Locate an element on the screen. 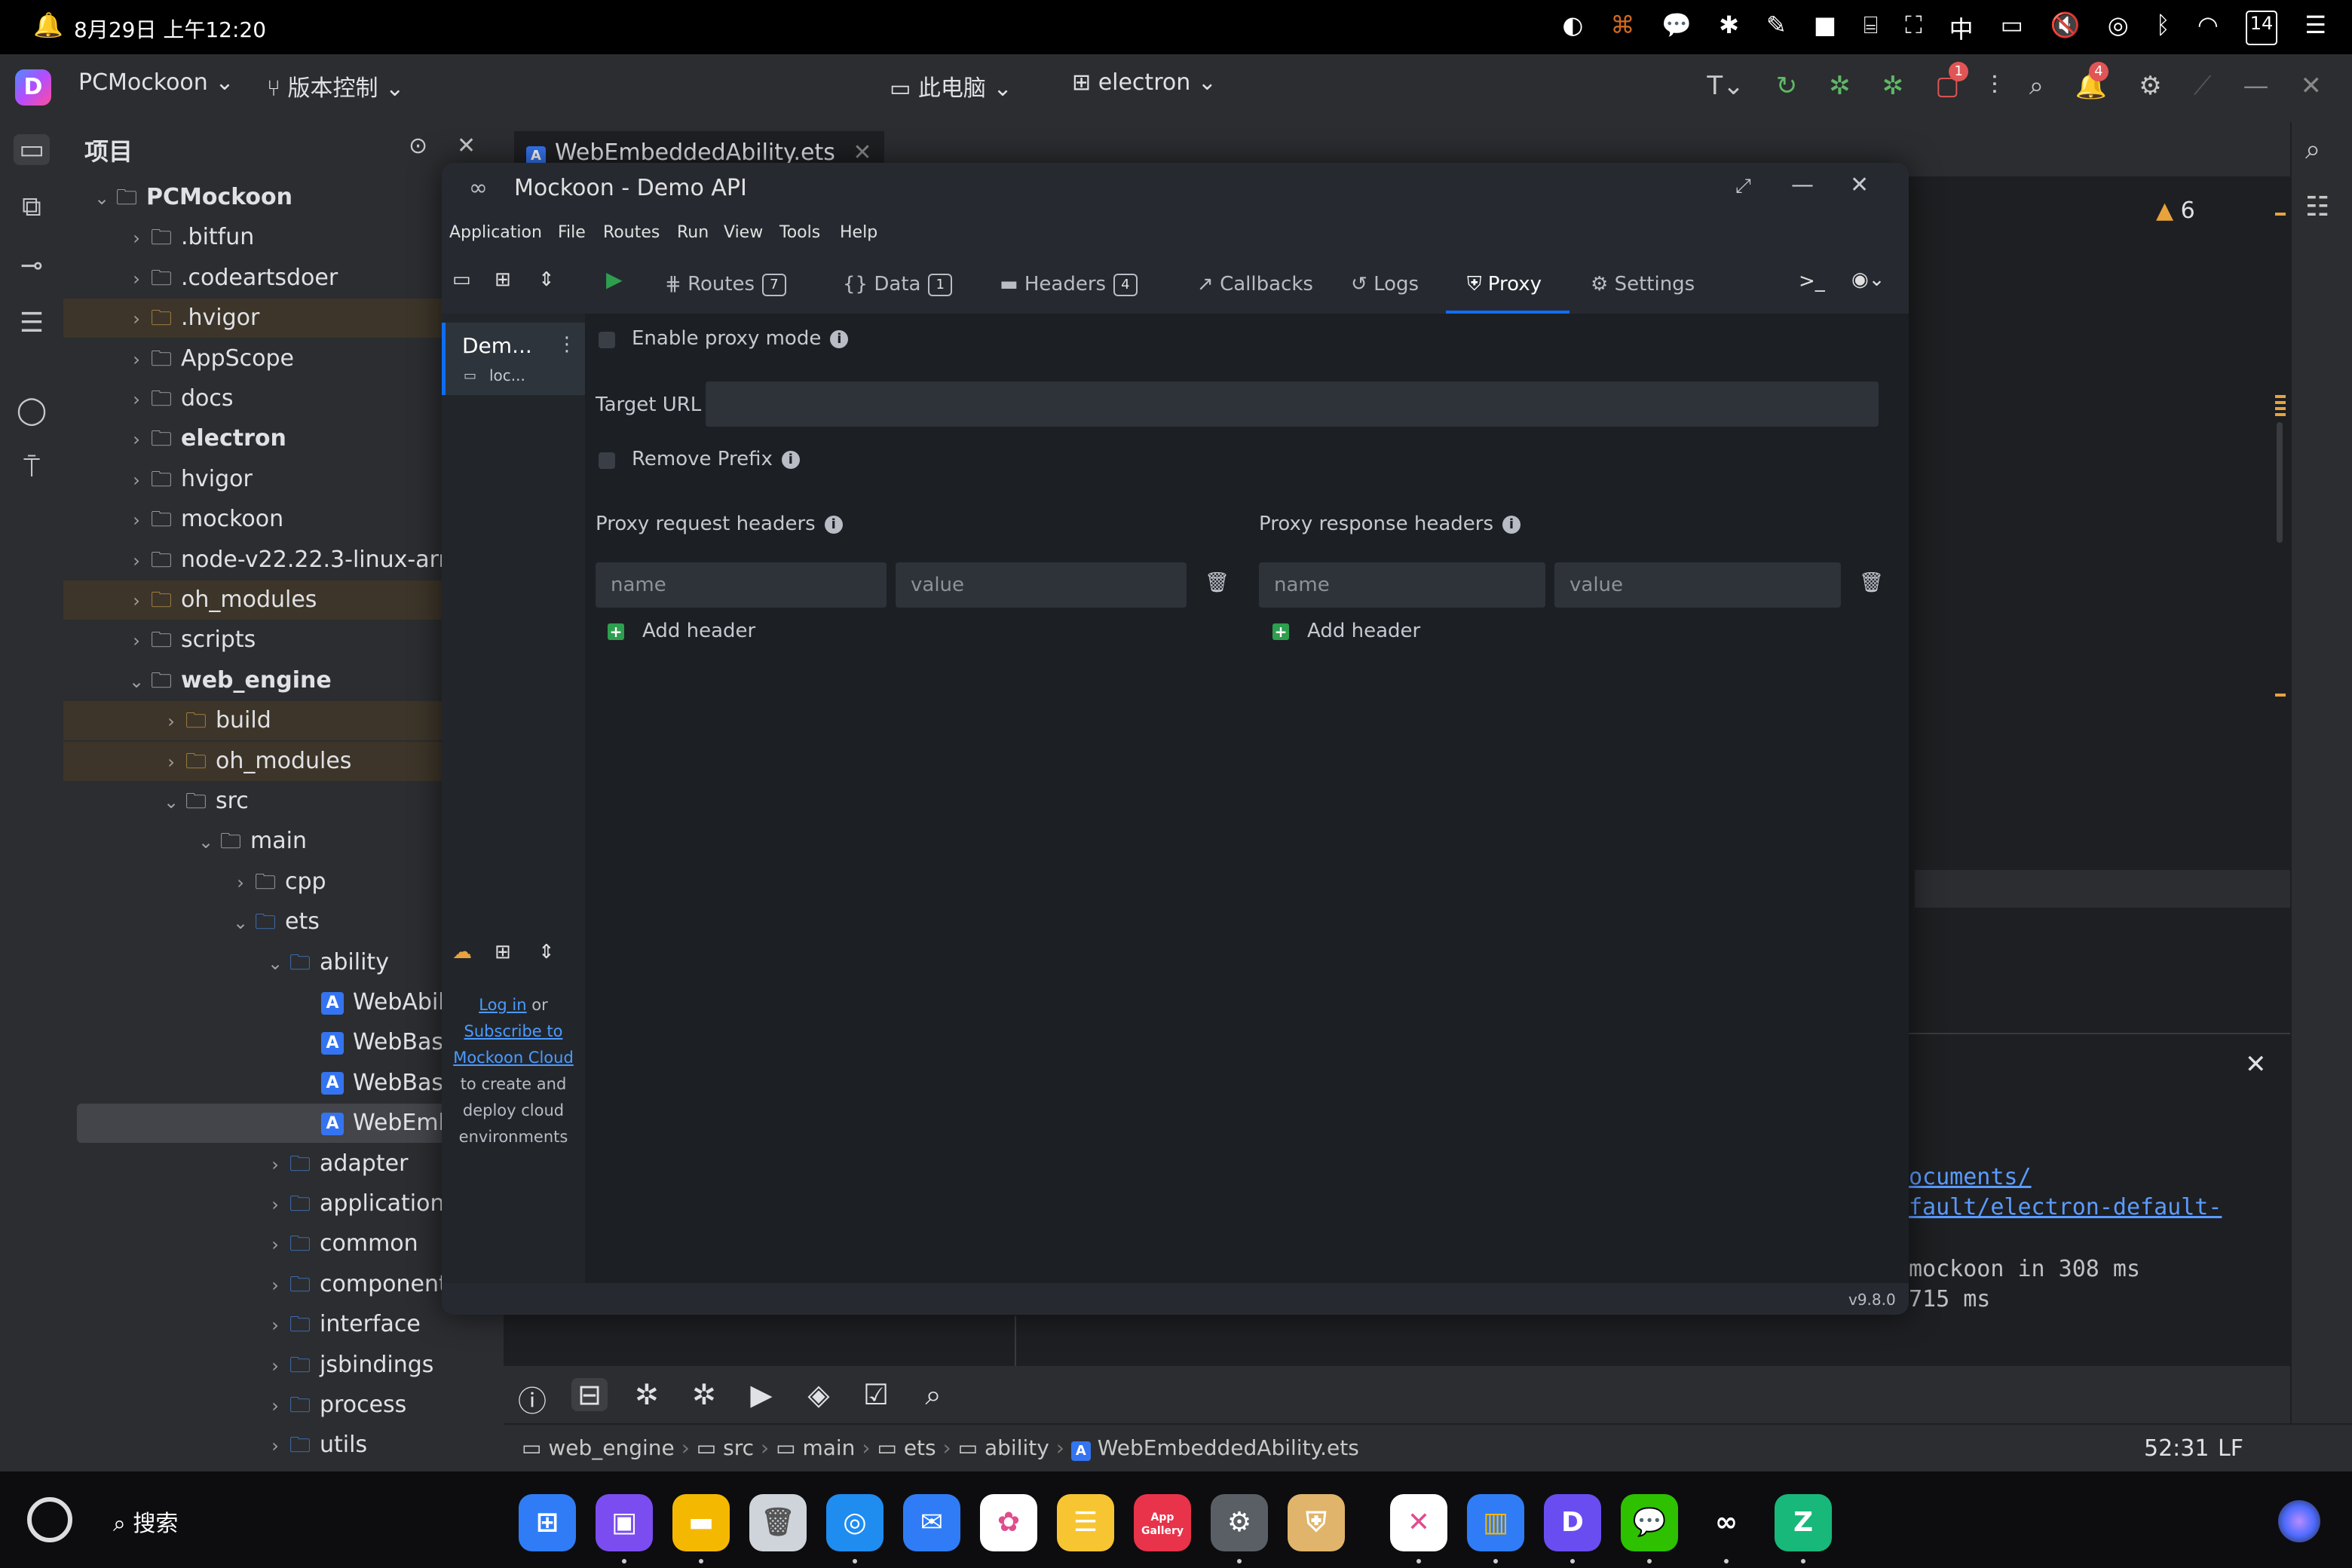 The height and width of the screenshot is (1568, 2352). security-app-icon: ⛨ is located at coordinates (1316, 1522).